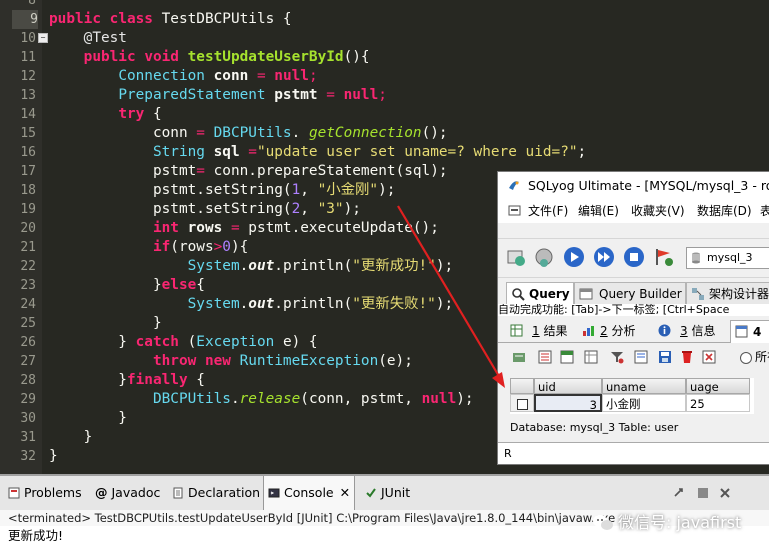 Image resolution: width=769 pixels, height=560 pixels. What do you see at coordinates (384, 57) in the screenshot?
I see `code-line: 11 public void testUpdateUserById(){` at bounding box center [384, 57].